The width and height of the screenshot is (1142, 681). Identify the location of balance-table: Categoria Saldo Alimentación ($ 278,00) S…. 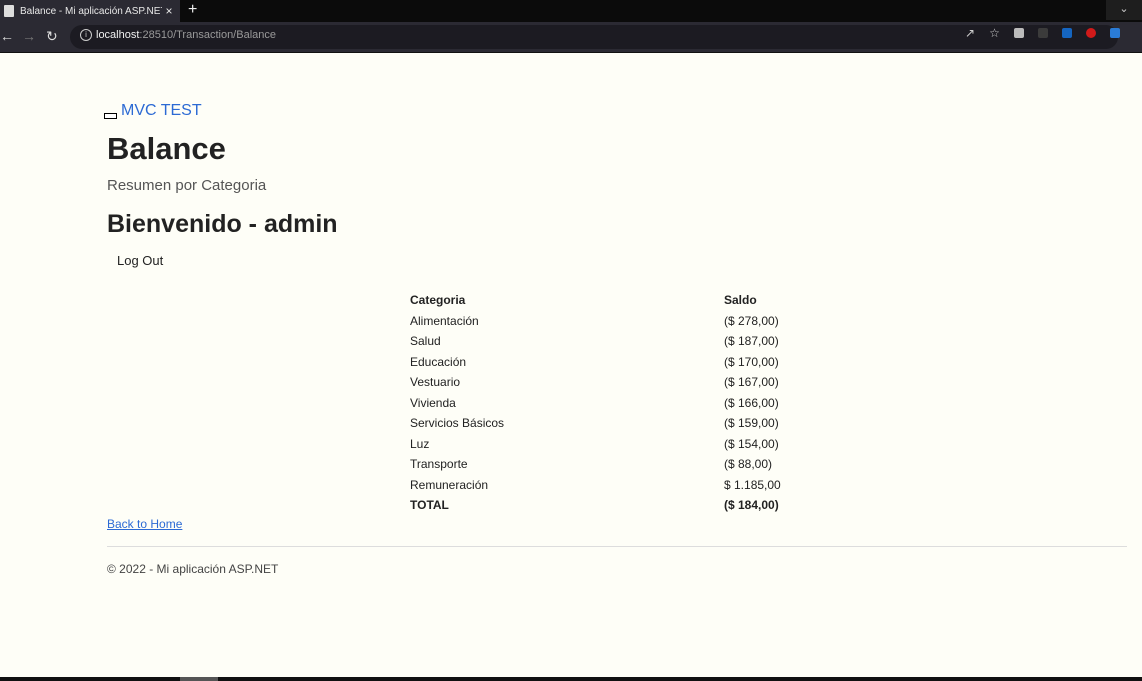
(627, 403).